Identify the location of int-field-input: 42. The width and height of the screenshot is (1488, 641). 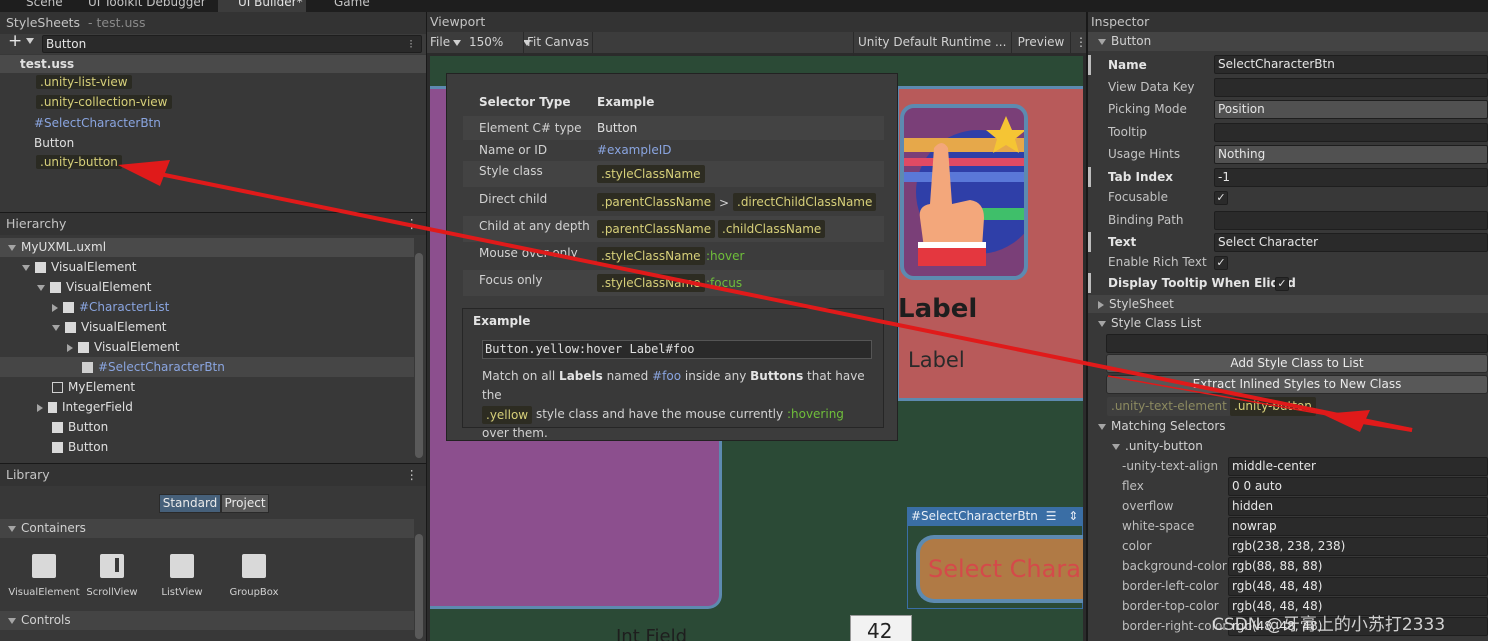
(881, 628).